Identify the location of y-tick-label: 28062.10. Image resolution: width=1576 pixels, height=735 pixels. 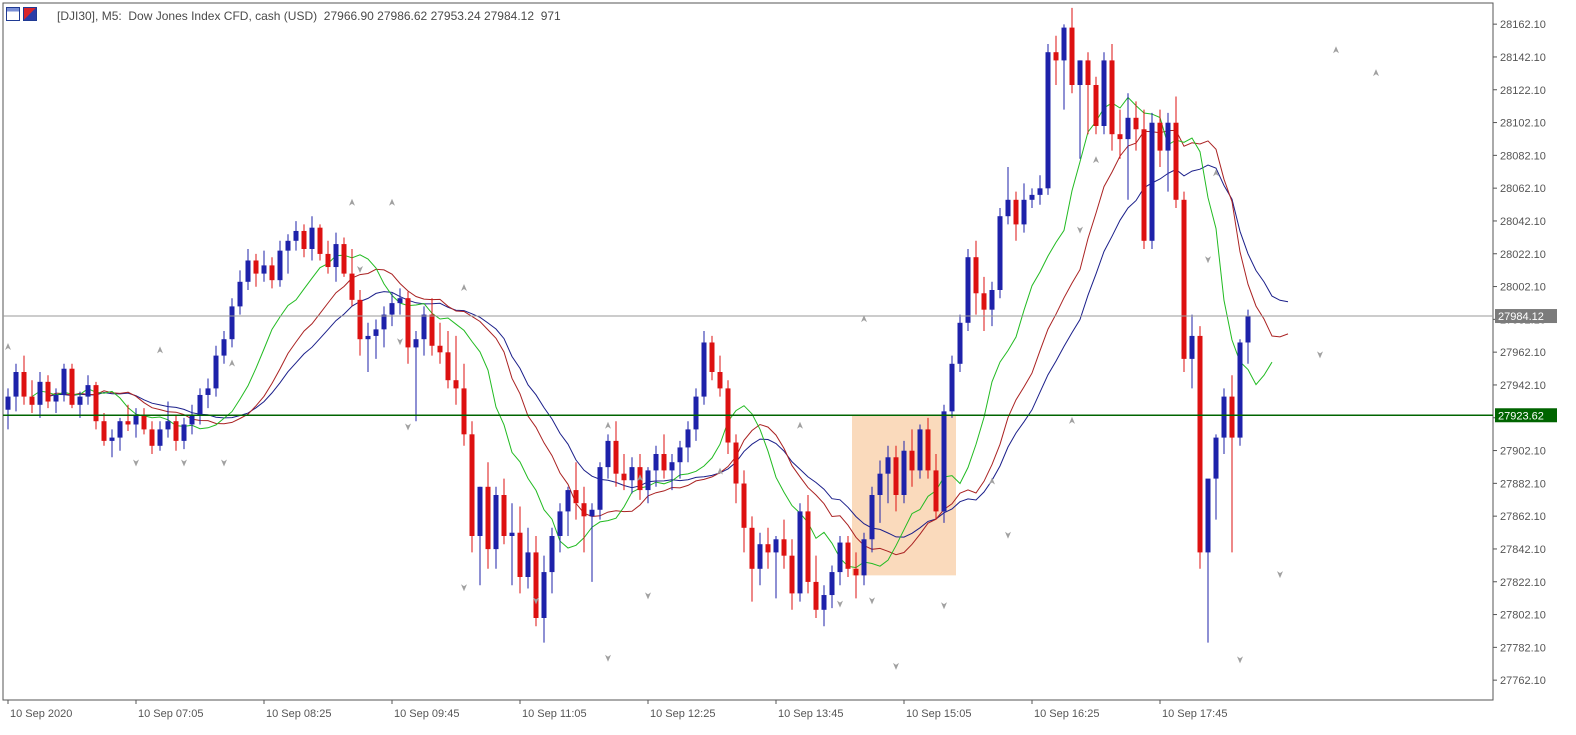
(1523, 189).